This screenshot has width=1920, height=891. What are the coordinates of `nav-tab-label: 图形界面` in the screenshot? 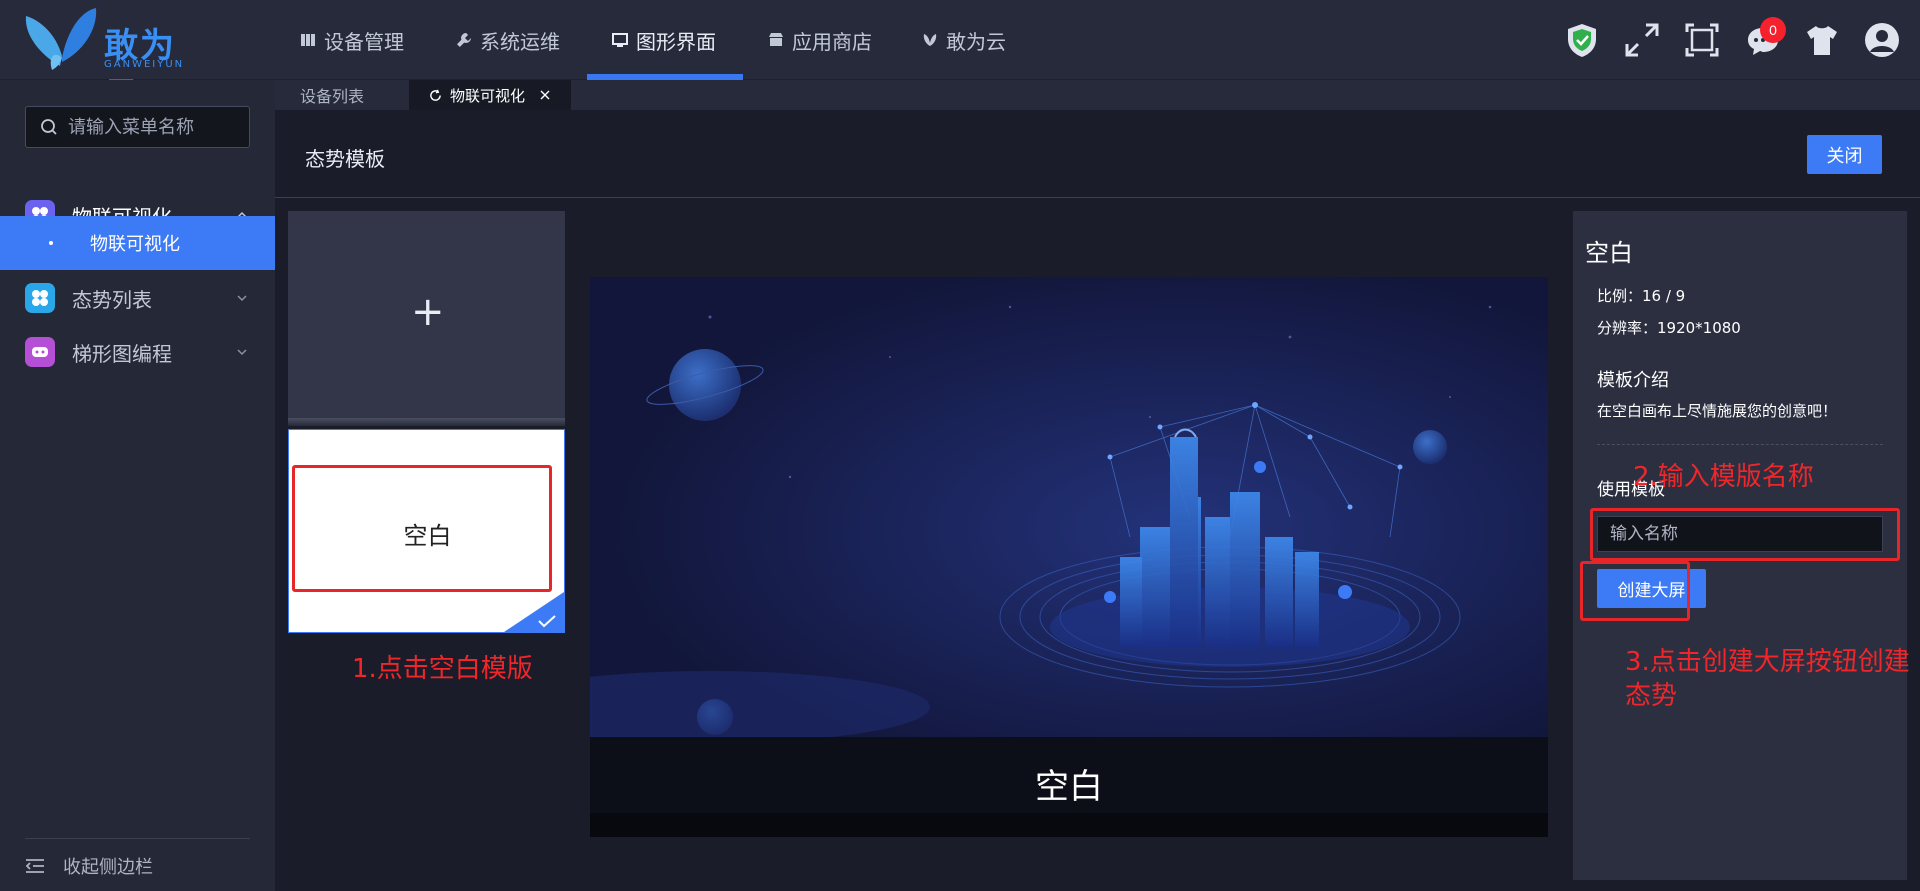 It's located at (676, 41).